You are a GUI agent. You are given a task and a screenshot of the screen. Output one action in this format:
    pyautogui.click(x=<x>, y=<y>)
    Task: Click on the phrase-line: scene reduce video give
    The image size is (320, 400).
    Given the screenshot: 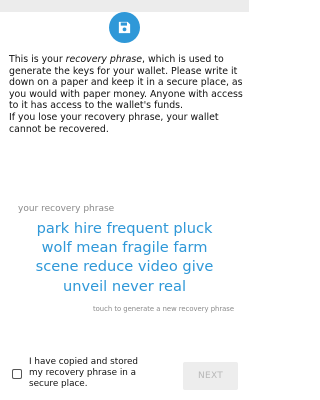 What is the action you would take?
    pyautogui.click(x=124, y=267)
    